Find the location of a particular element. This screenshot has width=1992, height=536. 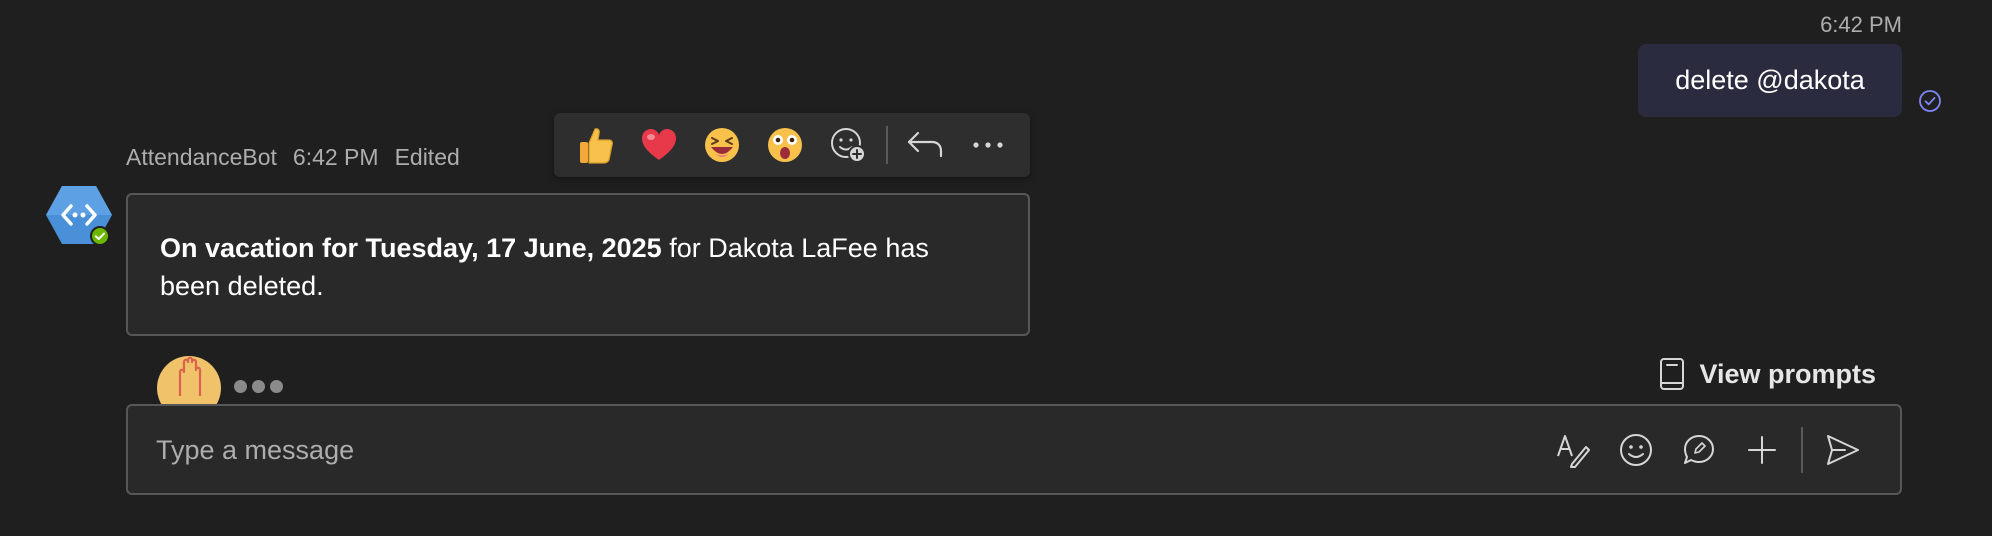

outgoing-timestamp: 6:42 PM is located at coordinates (1861, 24).